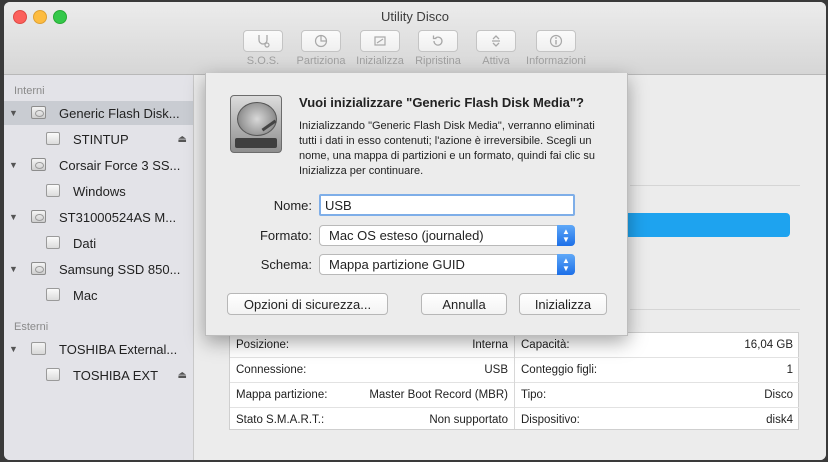  I want to click on toolbar-erase-label: Inizializza, so click(380, 61).